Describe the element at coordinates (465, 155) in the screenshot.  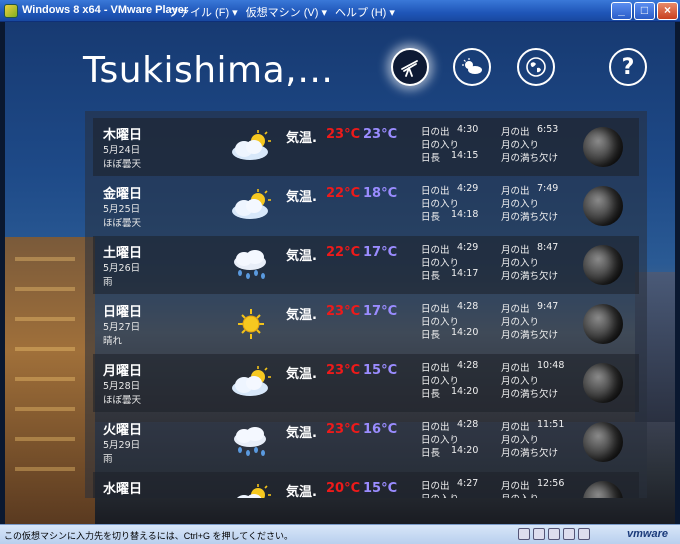
I see `daylength-time: 14:15` at that location.